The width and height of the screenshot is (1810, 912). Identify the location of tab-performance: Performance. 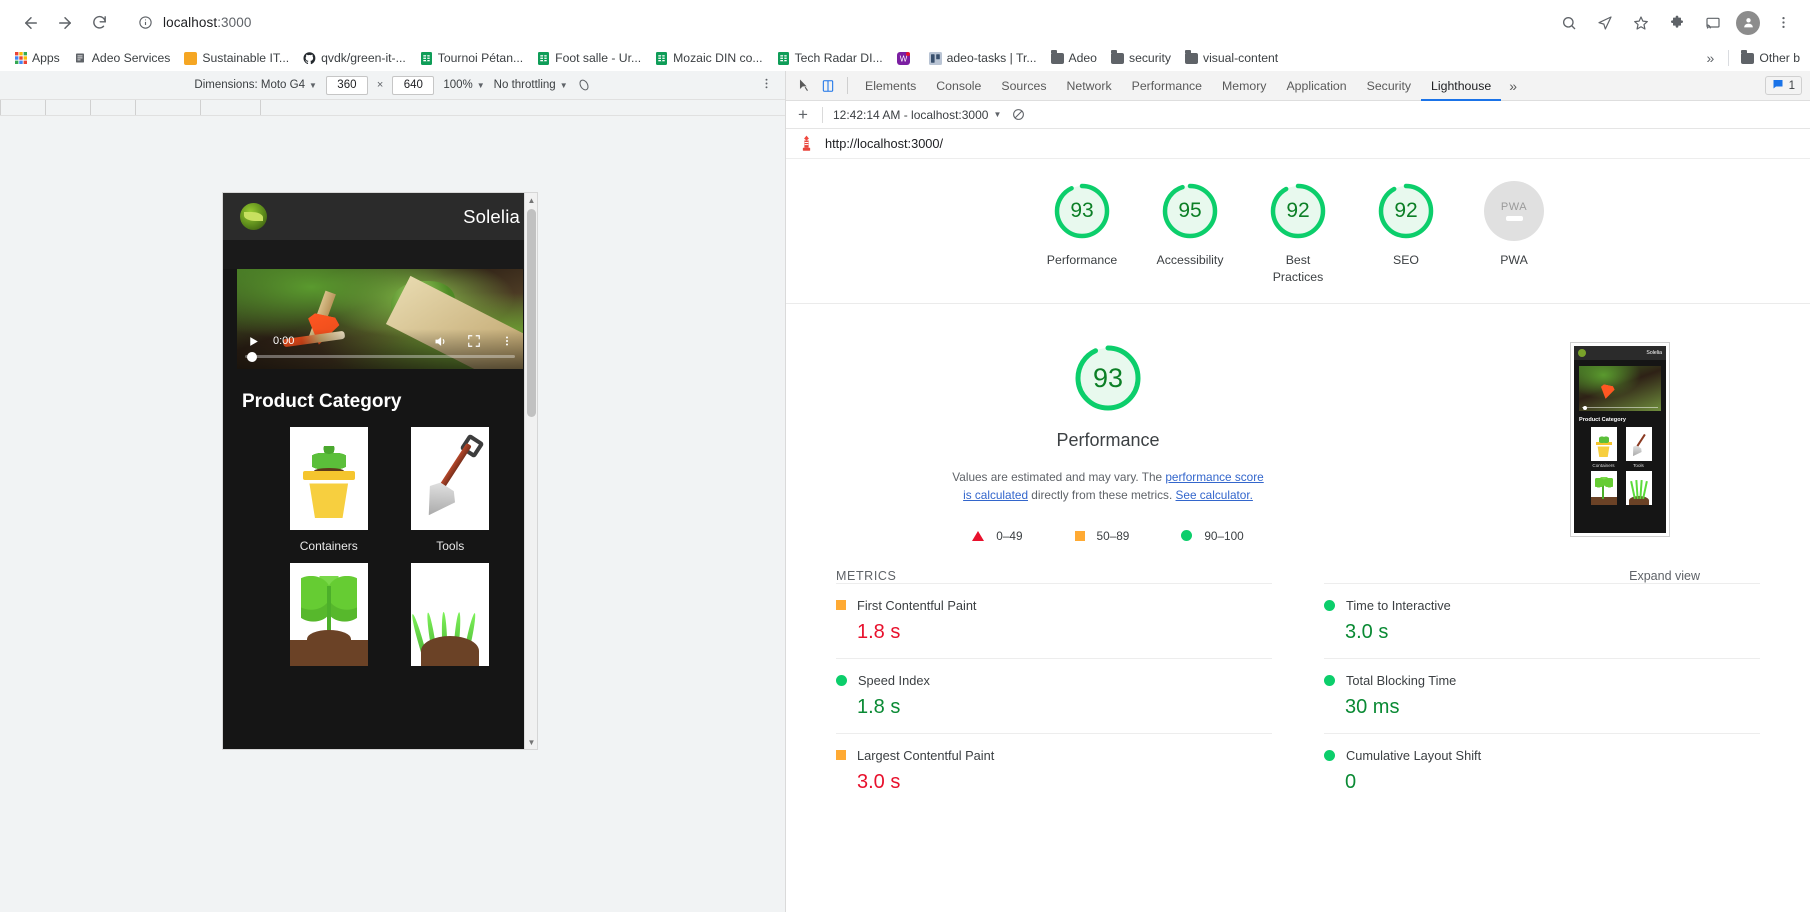
(1167, 86).